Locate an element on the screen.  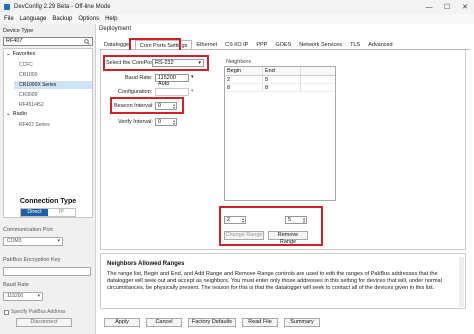
tree-item-cr1000: CR1000 is located at coordinates (53, 75).